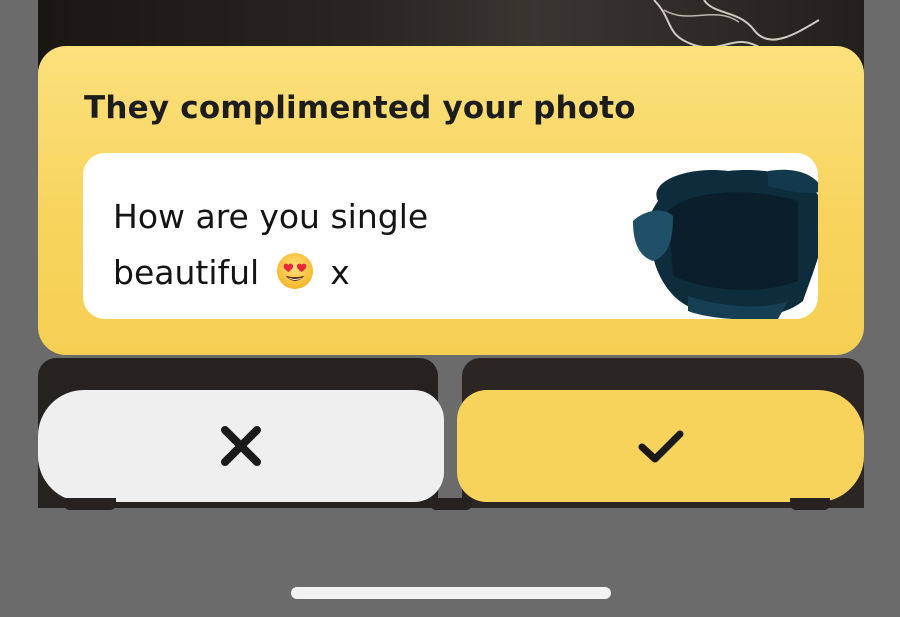  I want to click on check-icon, so click(660, 446).